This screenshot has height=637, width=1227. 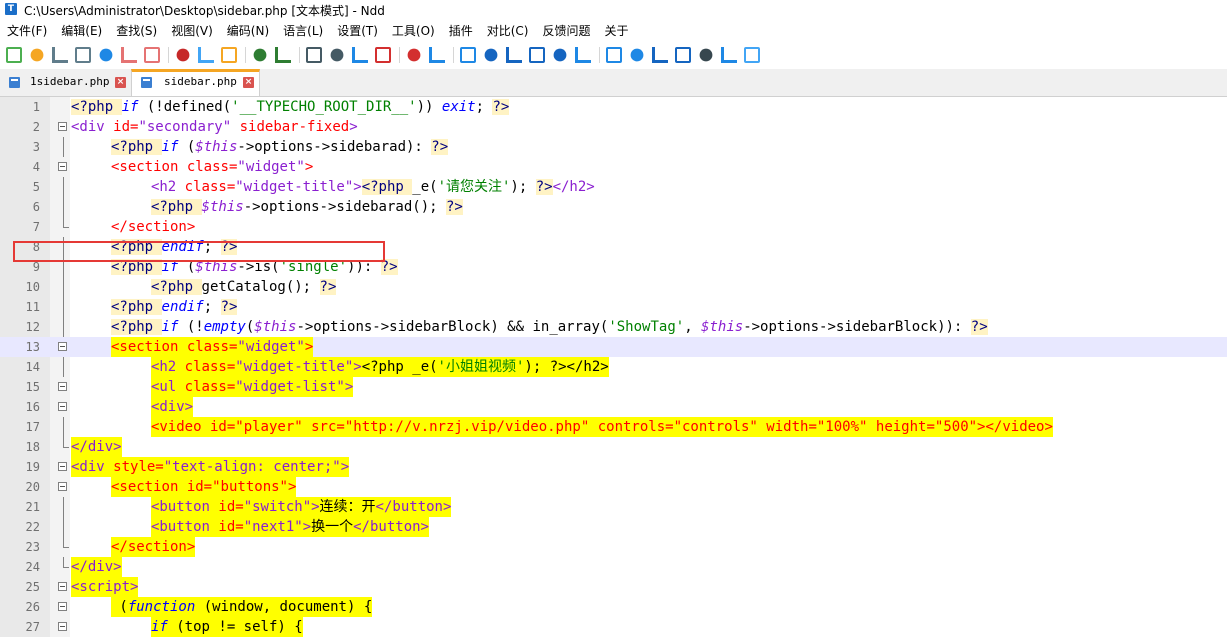 I want to click on code-line: 16 <div>, so click(x=613, y=407).